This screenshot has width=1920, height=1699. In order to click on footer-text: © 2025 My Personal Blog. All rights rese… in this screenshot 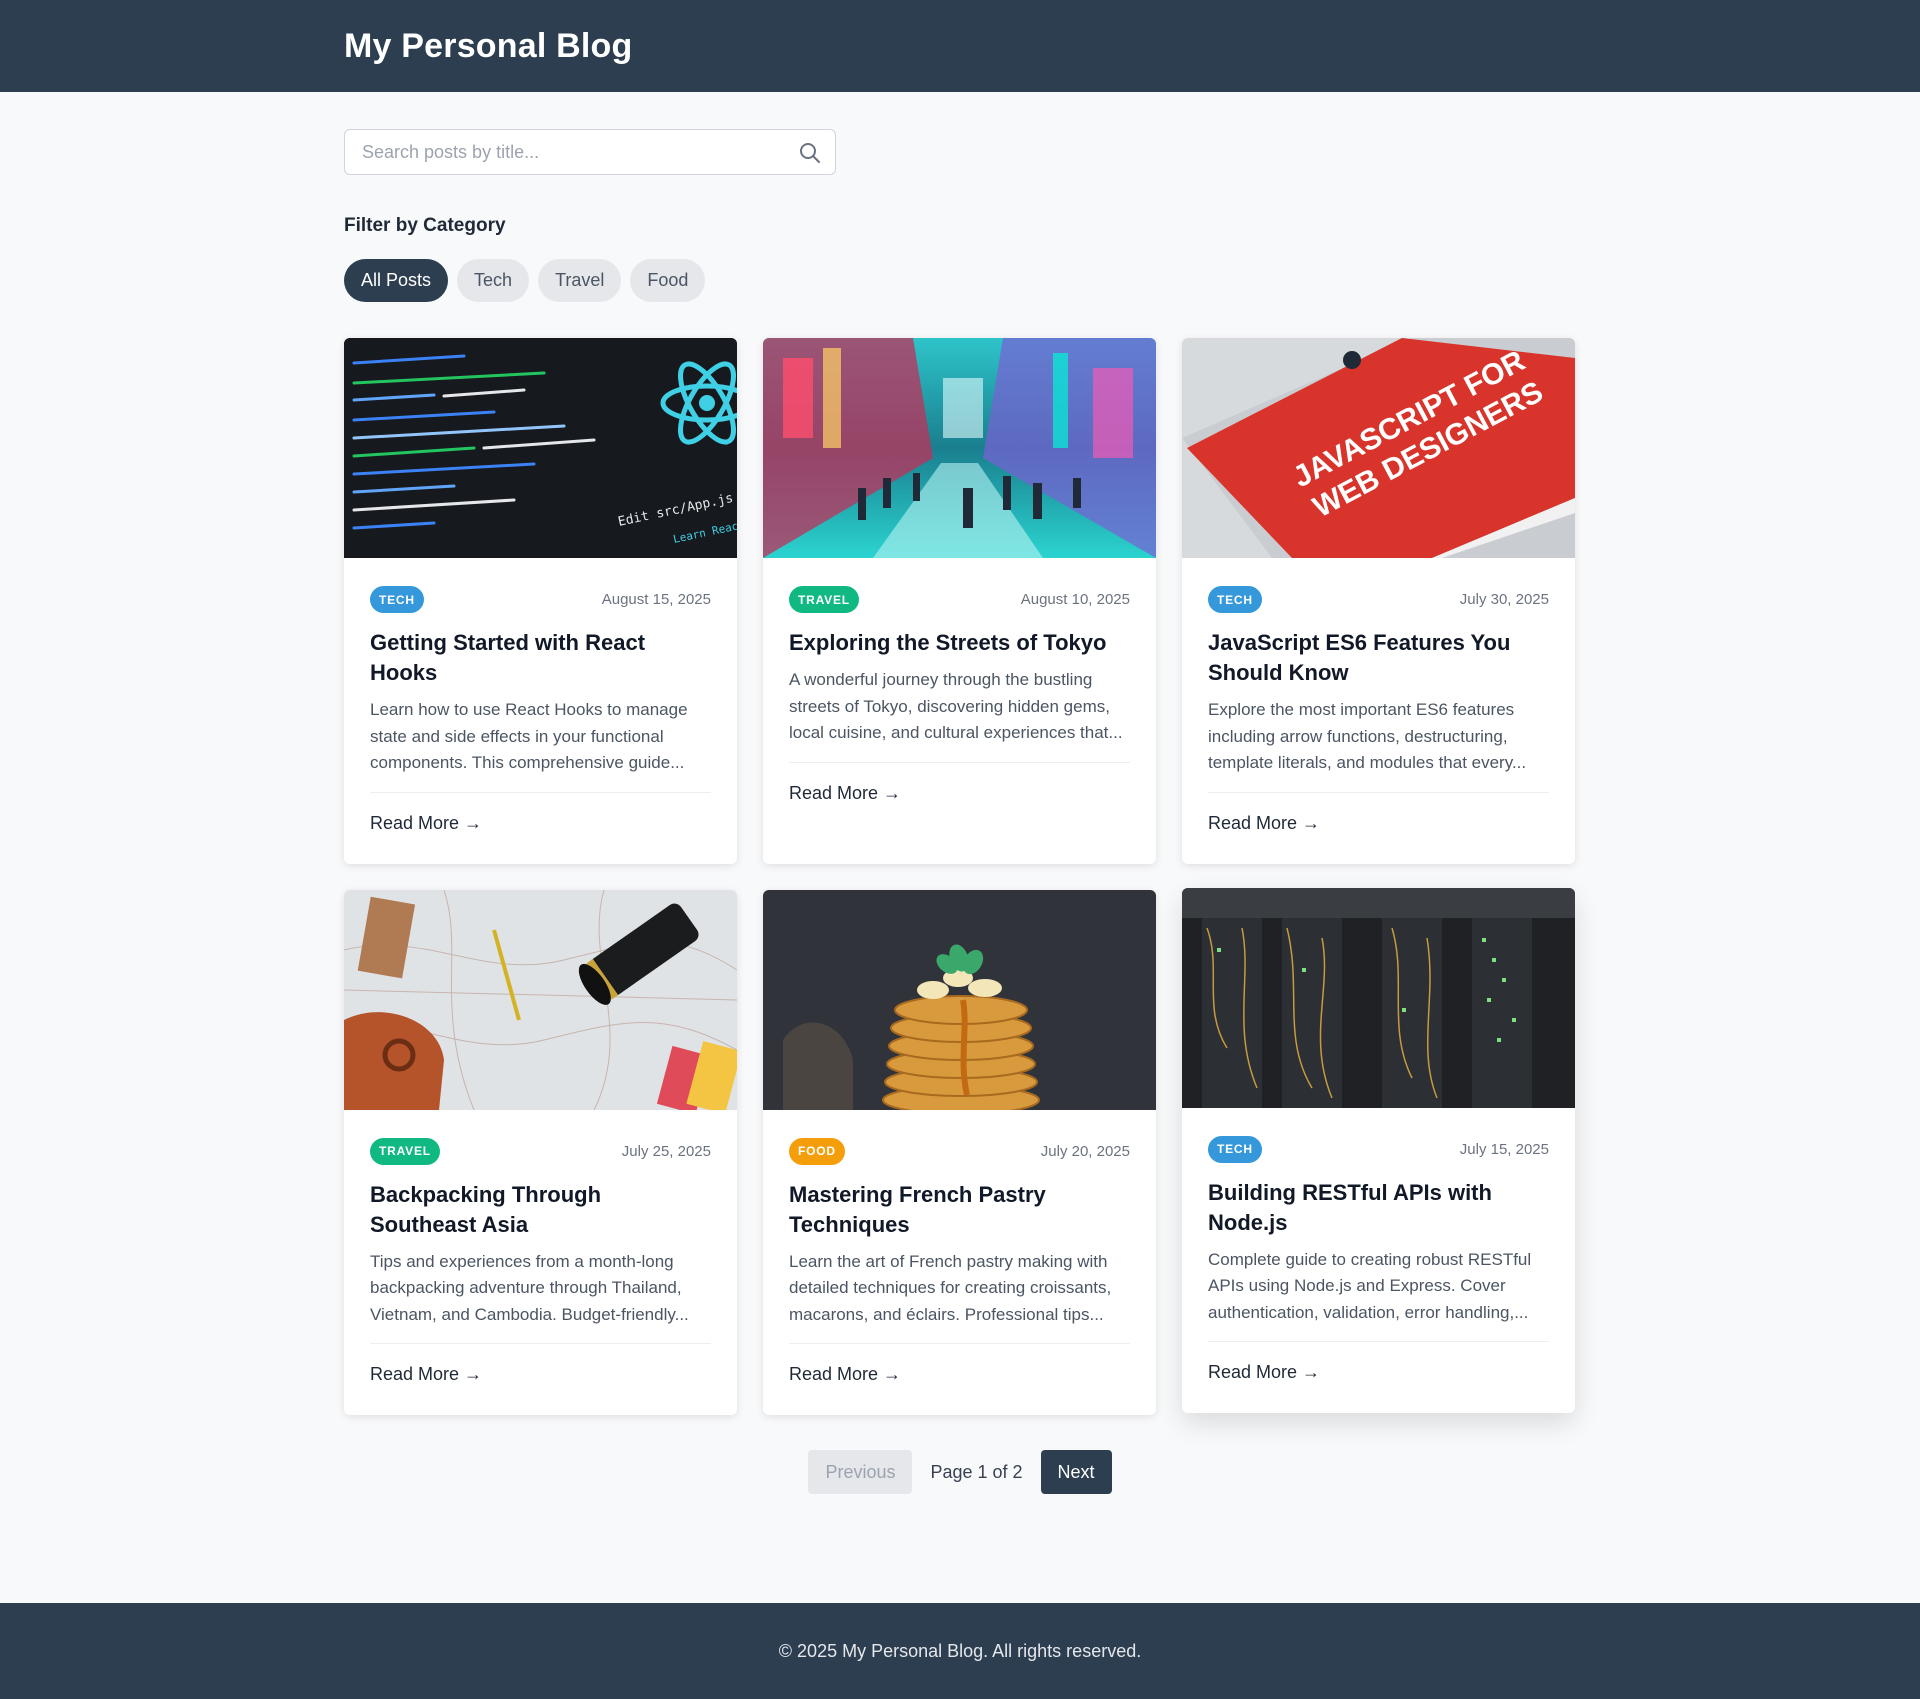, I will do `click(960, 1650)`.